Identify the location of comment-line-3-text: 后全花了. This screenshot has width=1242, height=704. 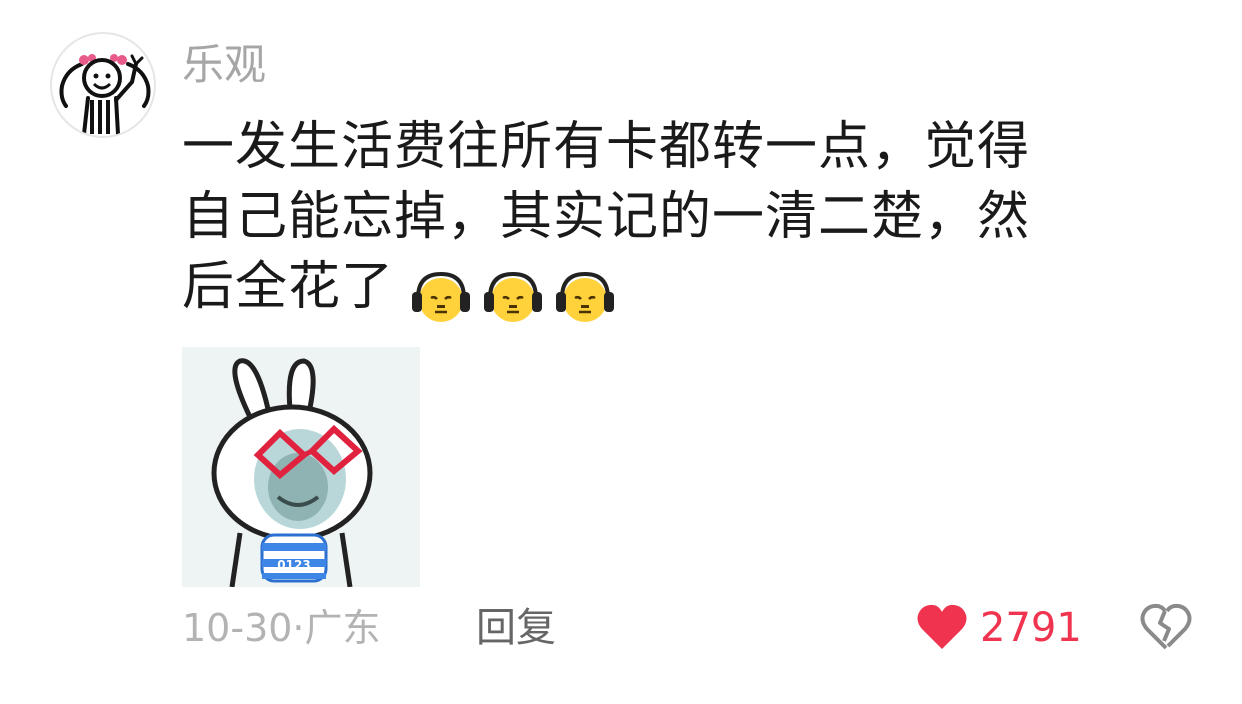
(288, 287).